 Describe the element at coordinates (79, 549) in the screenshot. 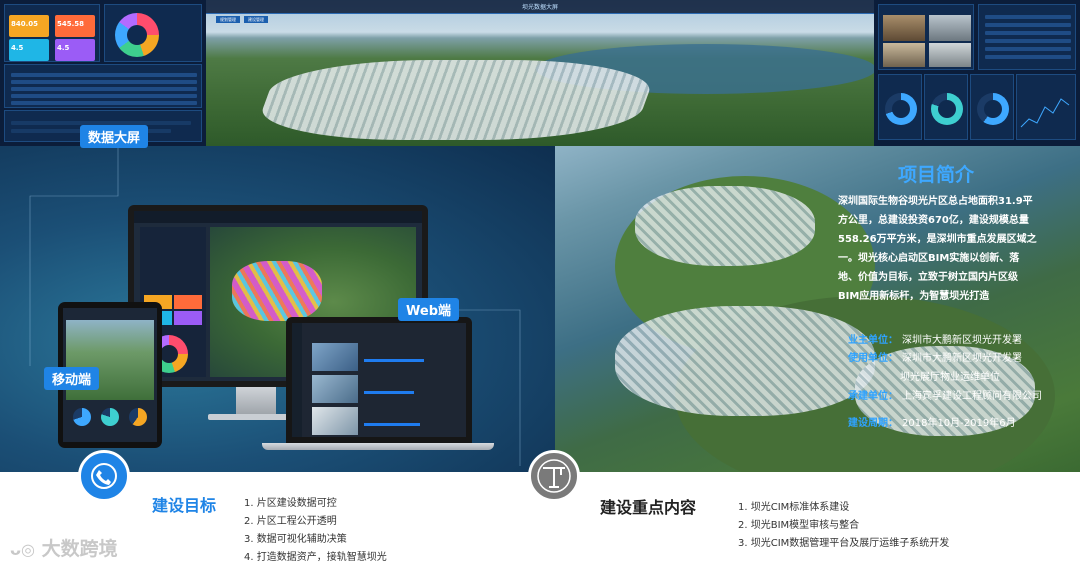

I see `watermark-text: 大数跨境` at that location.